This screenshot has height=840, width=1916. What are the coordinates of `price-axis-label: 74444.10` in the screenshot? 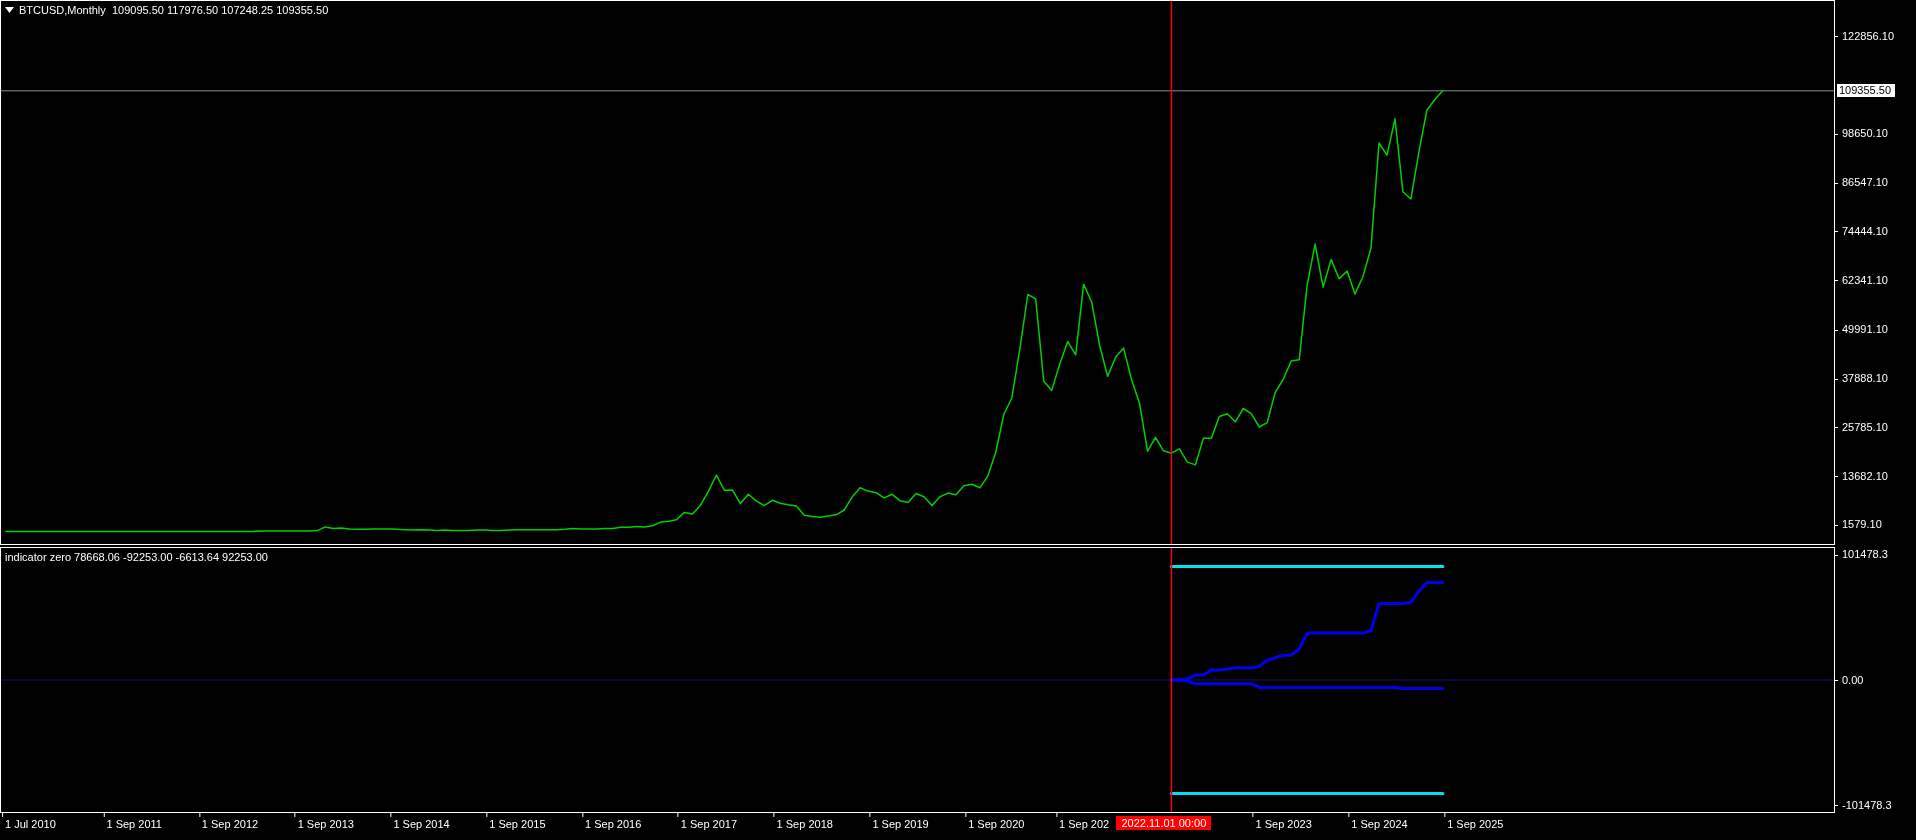 It's located at (1865, 231).